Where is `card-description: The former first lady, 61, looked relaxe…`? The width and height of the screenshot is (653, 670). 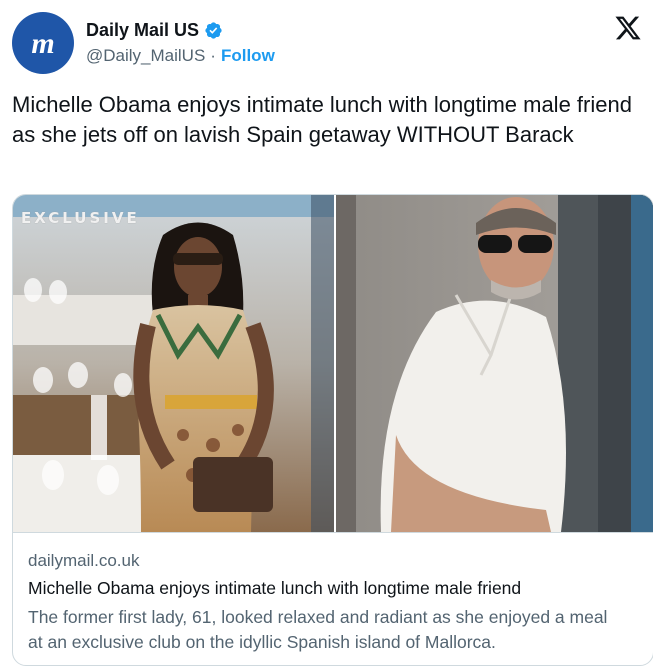
card-description: The former first lady, 61, looked relaxe… is located at coordinates (318, 629).